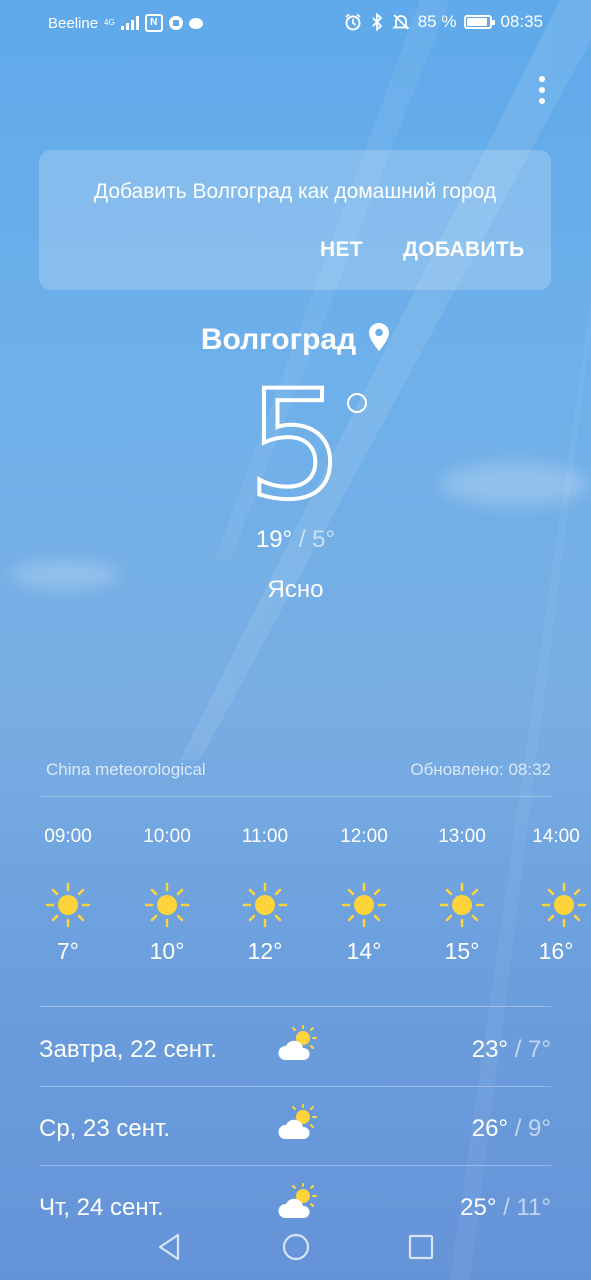  I want to click on today-high: 19°, so click(274, 539).